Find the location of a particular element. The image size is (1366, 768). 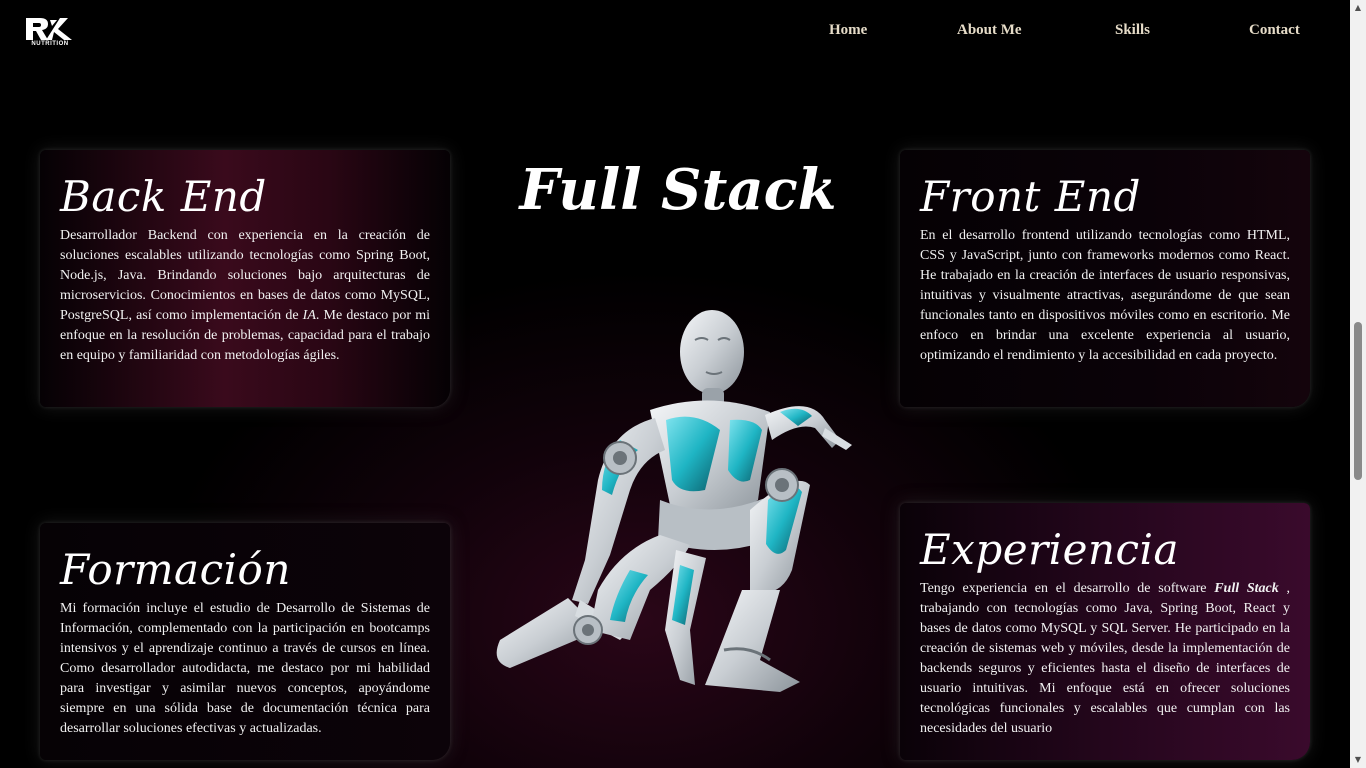

nav-about-me: About Me is located at coordinates (989, 30).